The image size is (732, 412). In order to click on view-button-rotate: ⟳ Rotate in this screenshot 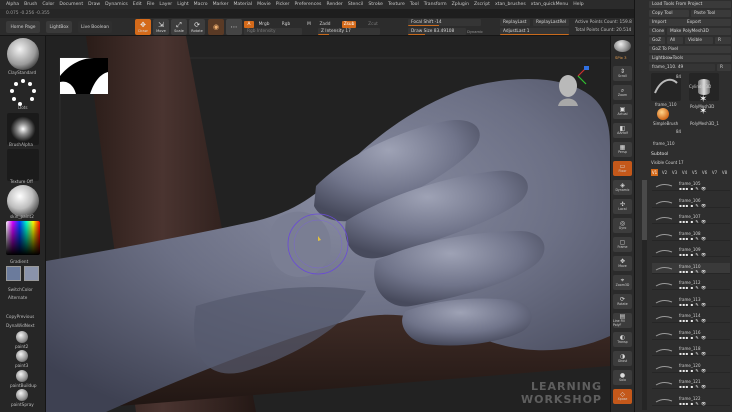, I will do `click(622, 301)`.